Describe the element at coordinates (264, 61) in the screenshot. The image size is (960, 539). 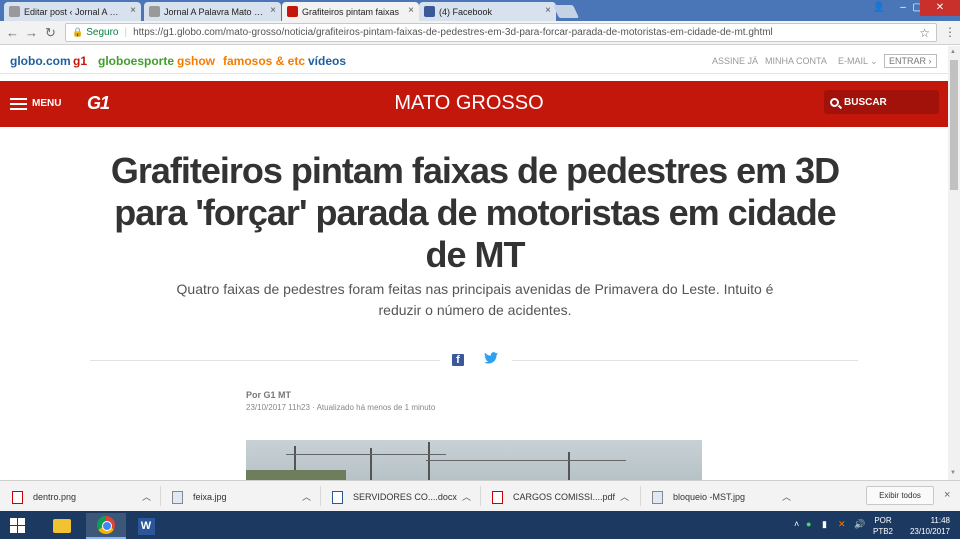
I see `link-famosos: famosos & etc` at that location.